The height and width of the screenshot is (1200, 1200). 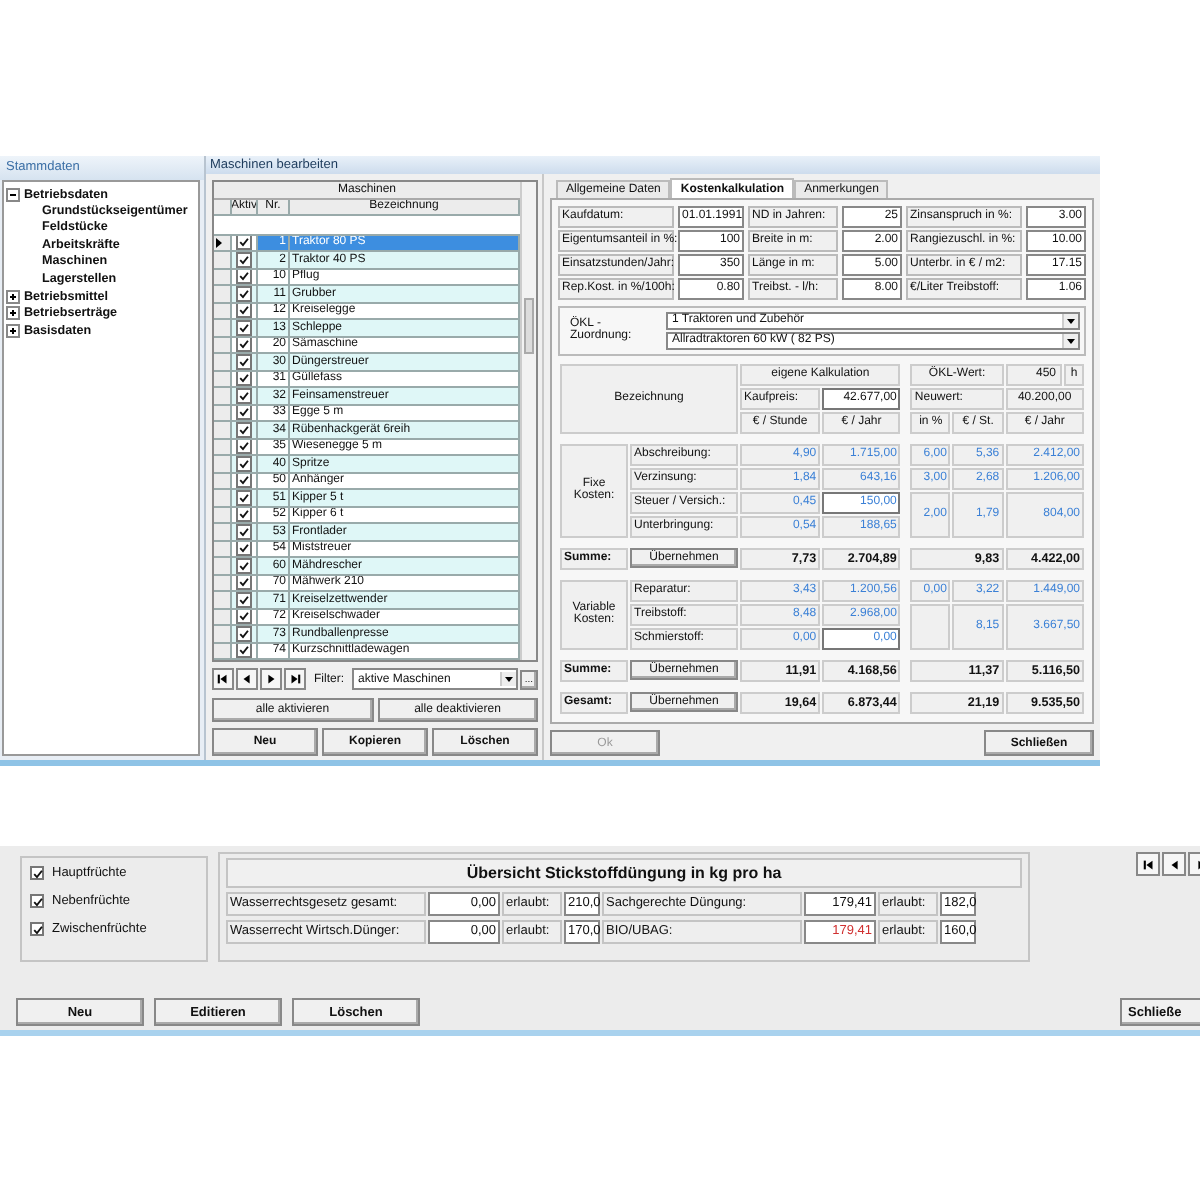 I want to click on next-icon, so click(x=271, y=679).